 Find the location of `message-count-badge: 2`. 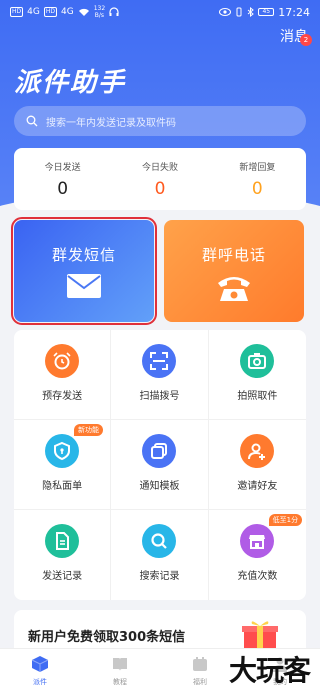

message-count-badge: 2 is located at coordinates (306, 40).